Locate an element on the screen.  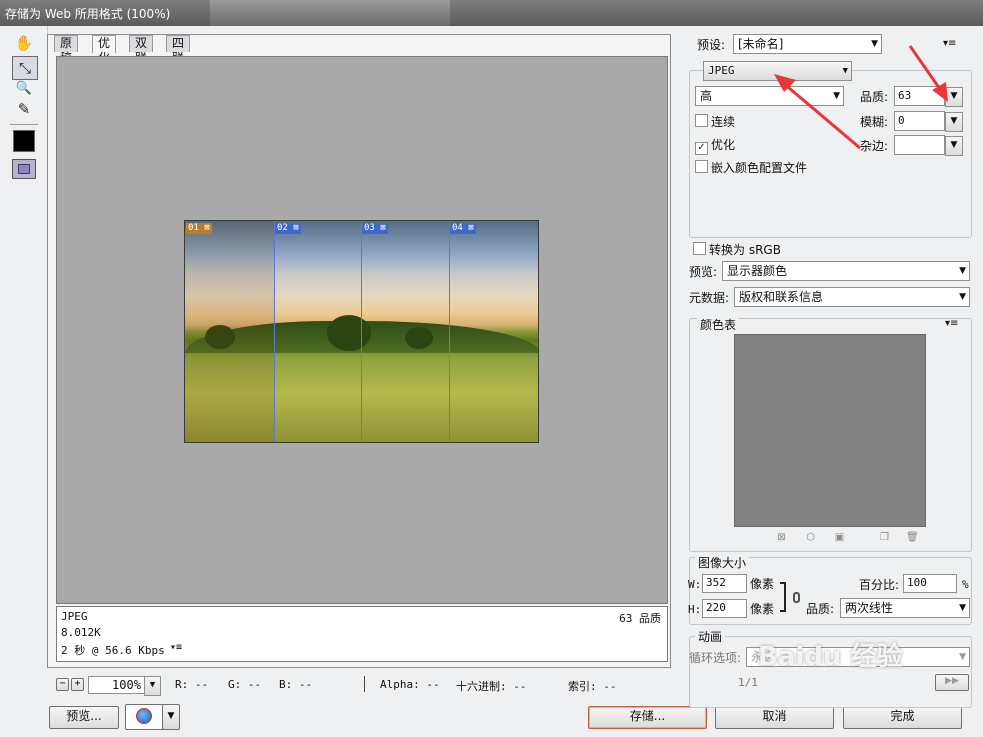
width-input: 352 is located at coordinates (724, 583).